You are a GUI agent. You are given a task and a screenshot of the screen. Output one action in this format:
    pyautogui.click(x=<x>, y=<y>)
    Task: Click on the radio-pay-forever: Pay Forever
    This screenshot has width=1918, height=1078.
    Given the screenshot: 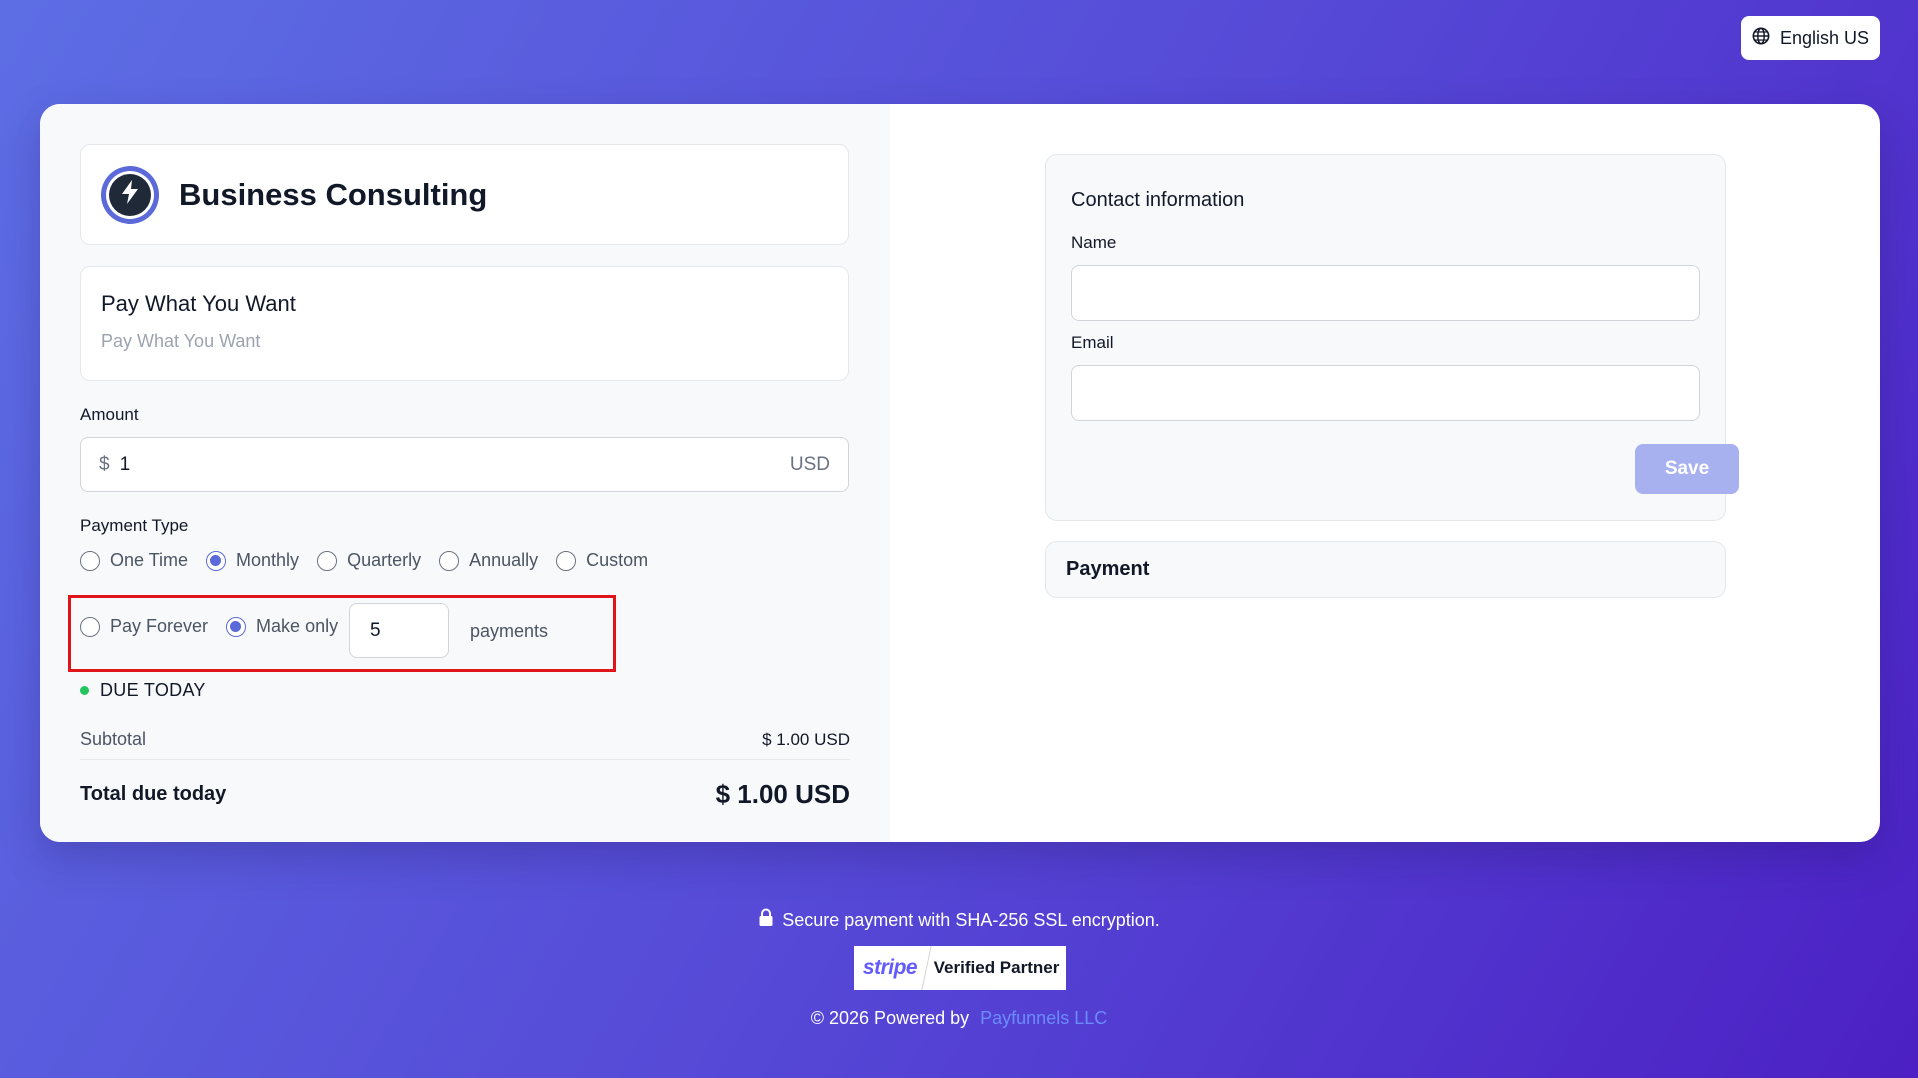 What is the action you would take?
    pyautogui.click(x=144, y=626)
    